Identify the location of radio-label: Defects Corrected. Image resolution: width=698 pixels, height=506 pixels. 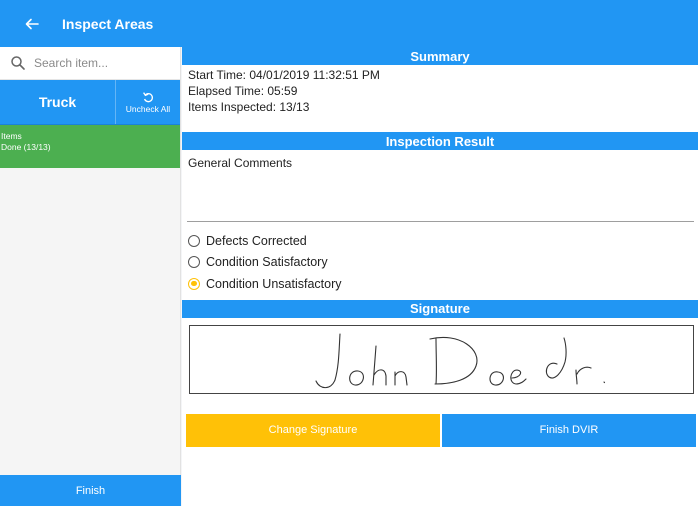
(256, 240).